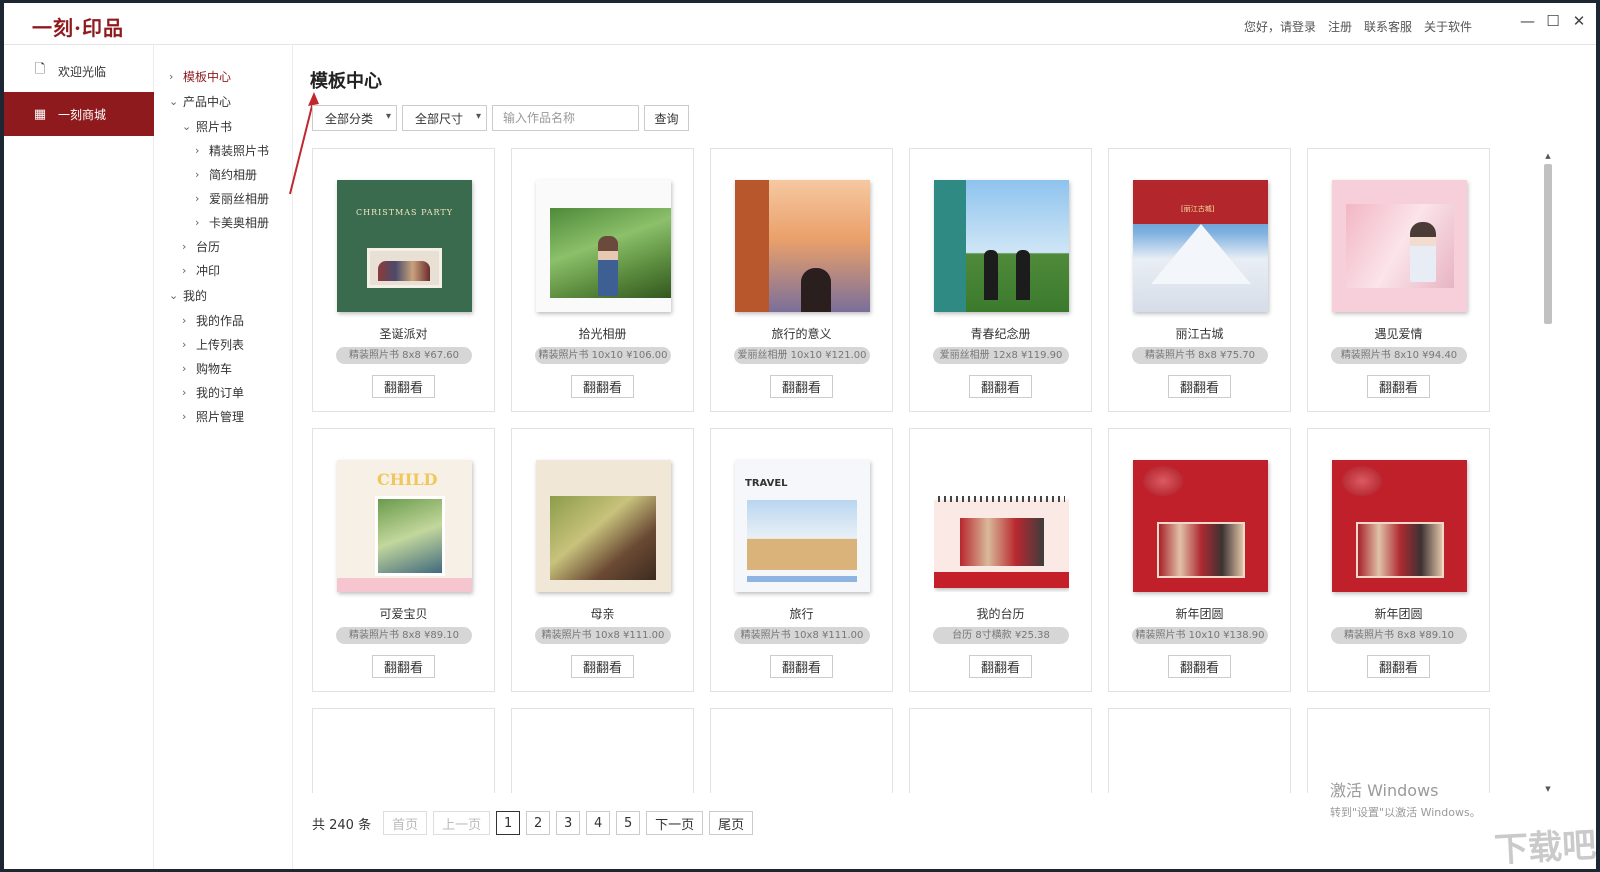  I want to click on tree-label: 照片书, so click(214, 127).